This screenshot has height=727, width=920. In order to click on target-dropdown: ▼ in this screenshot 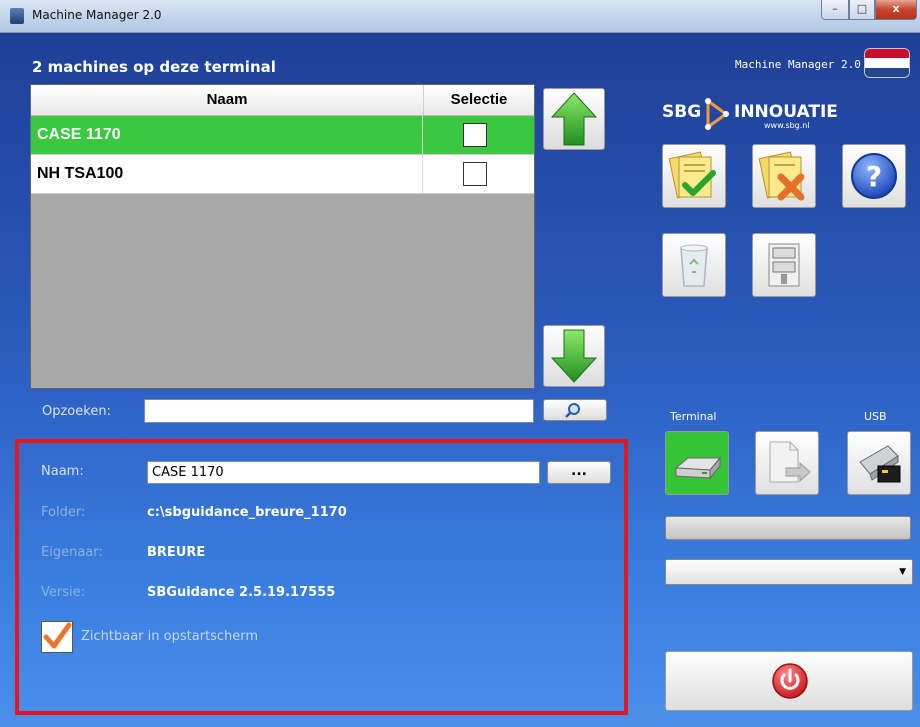, I will do `click(789, 572)`.